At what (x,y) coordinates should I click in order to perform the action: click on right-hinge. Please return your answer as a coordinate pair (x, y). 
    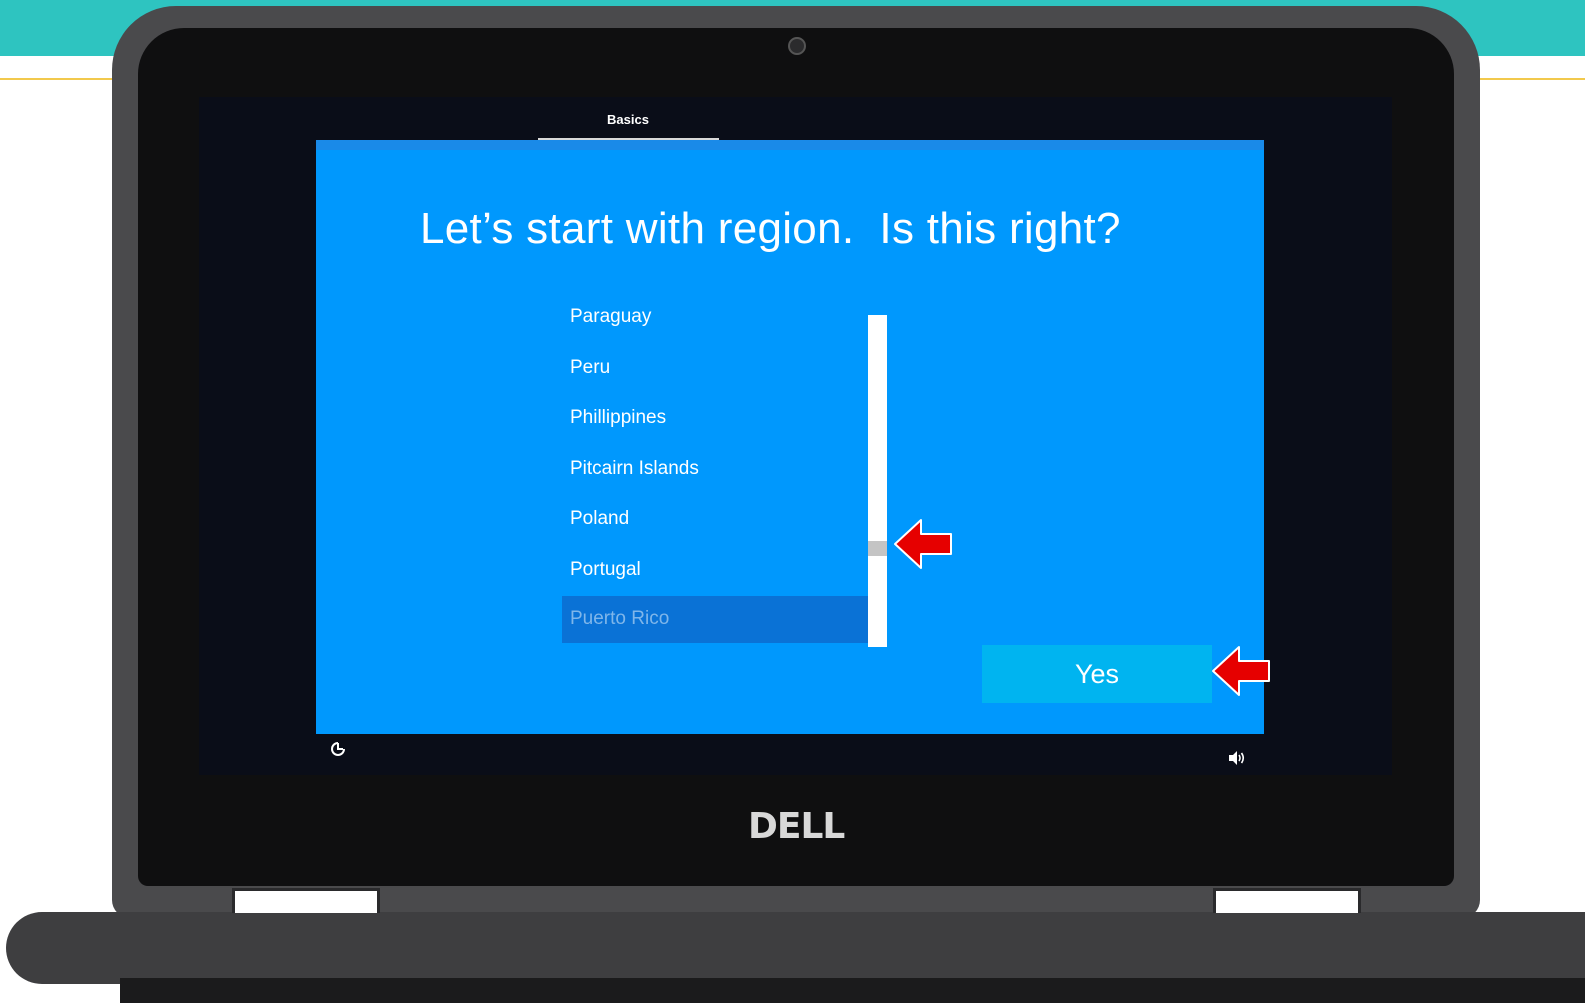
    Looking at the image, I should click on (1287, 900).